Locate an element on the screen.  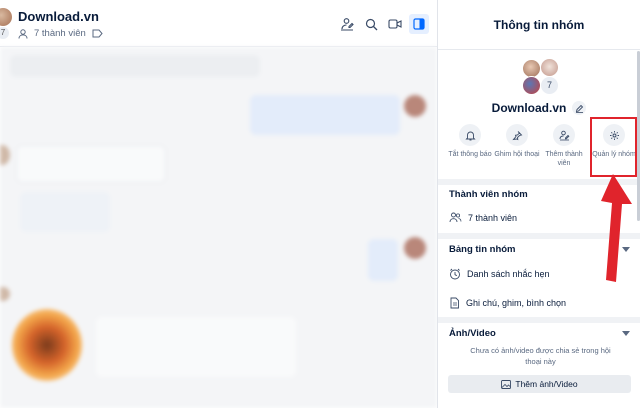
chat-subtitle: 7 thành viên is located at coordinates (60, 33).